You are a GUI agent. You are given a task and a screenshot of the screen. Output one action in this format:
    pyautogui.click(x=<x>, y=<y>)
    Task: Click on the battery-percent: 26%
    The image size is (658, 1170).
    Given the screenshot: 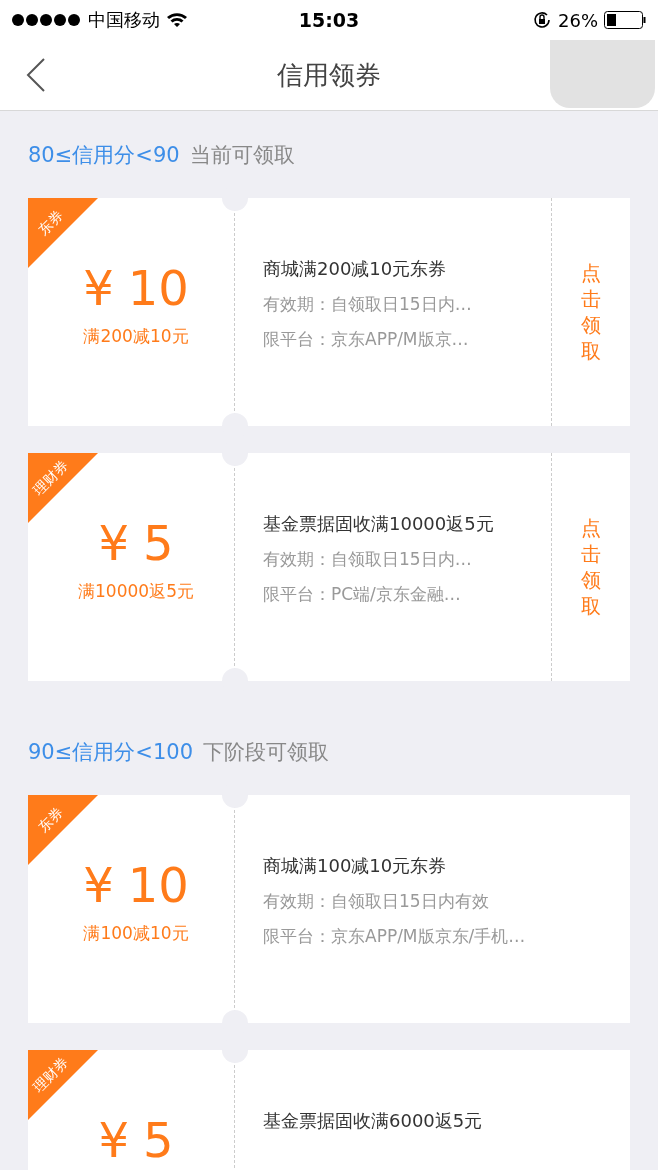 What is the action you would take?
    pyautogui.click(x=578, y=20)
    